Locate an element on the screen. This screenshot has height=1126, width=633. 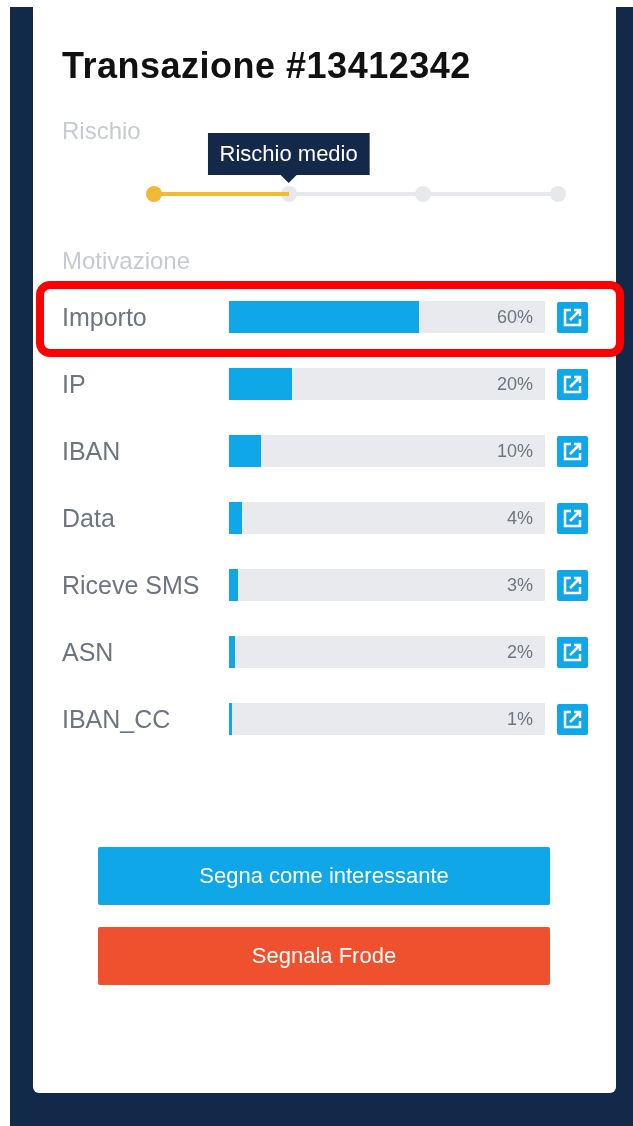
factor-name: IBAN_CC is located at coordinates (117, 719).